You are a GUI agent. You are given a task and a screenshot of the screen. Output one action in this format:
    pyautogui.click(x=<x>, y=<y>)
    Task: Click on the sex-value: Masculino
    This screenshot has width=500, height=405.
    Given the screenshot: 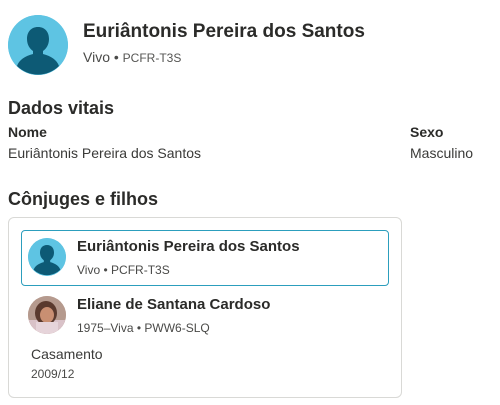 What is the action you would take?
    pyautogui.click(x=442, y=153)
    